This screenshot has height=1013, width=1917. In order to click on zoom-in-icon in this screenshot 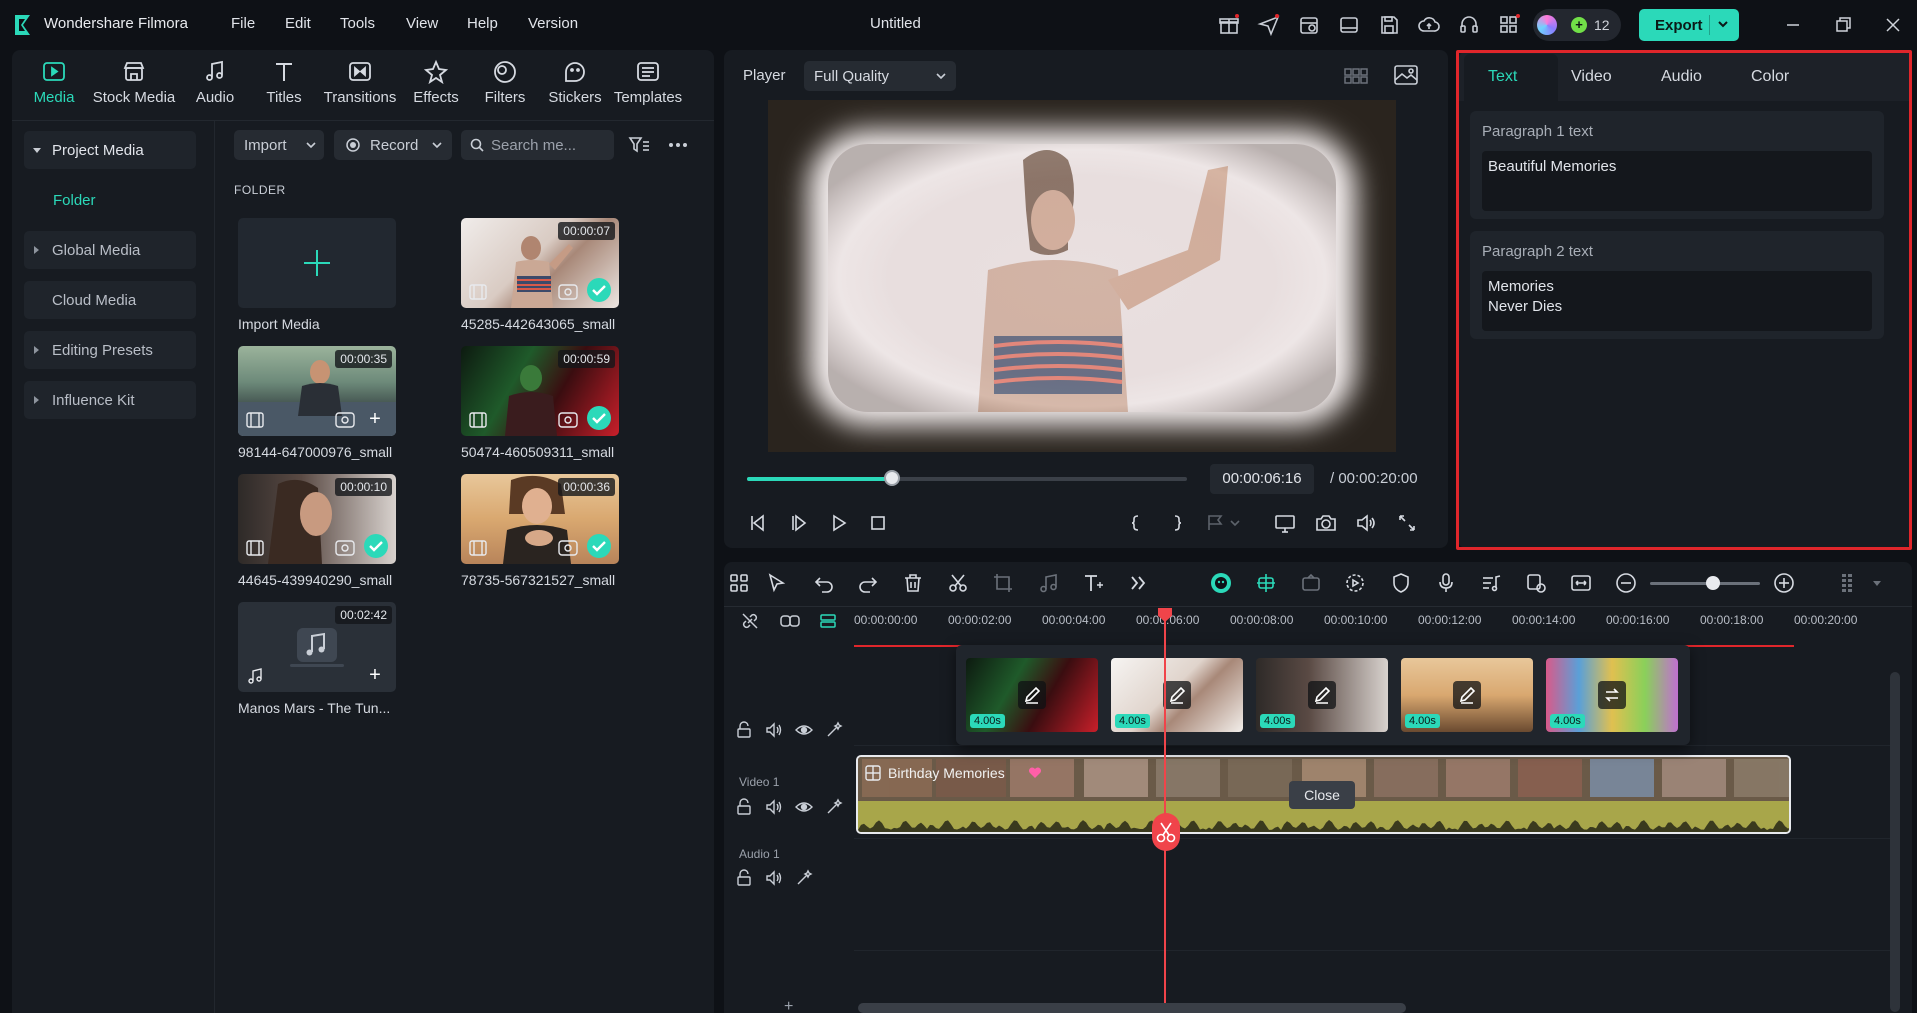, I will do `click(1784, 583)`.